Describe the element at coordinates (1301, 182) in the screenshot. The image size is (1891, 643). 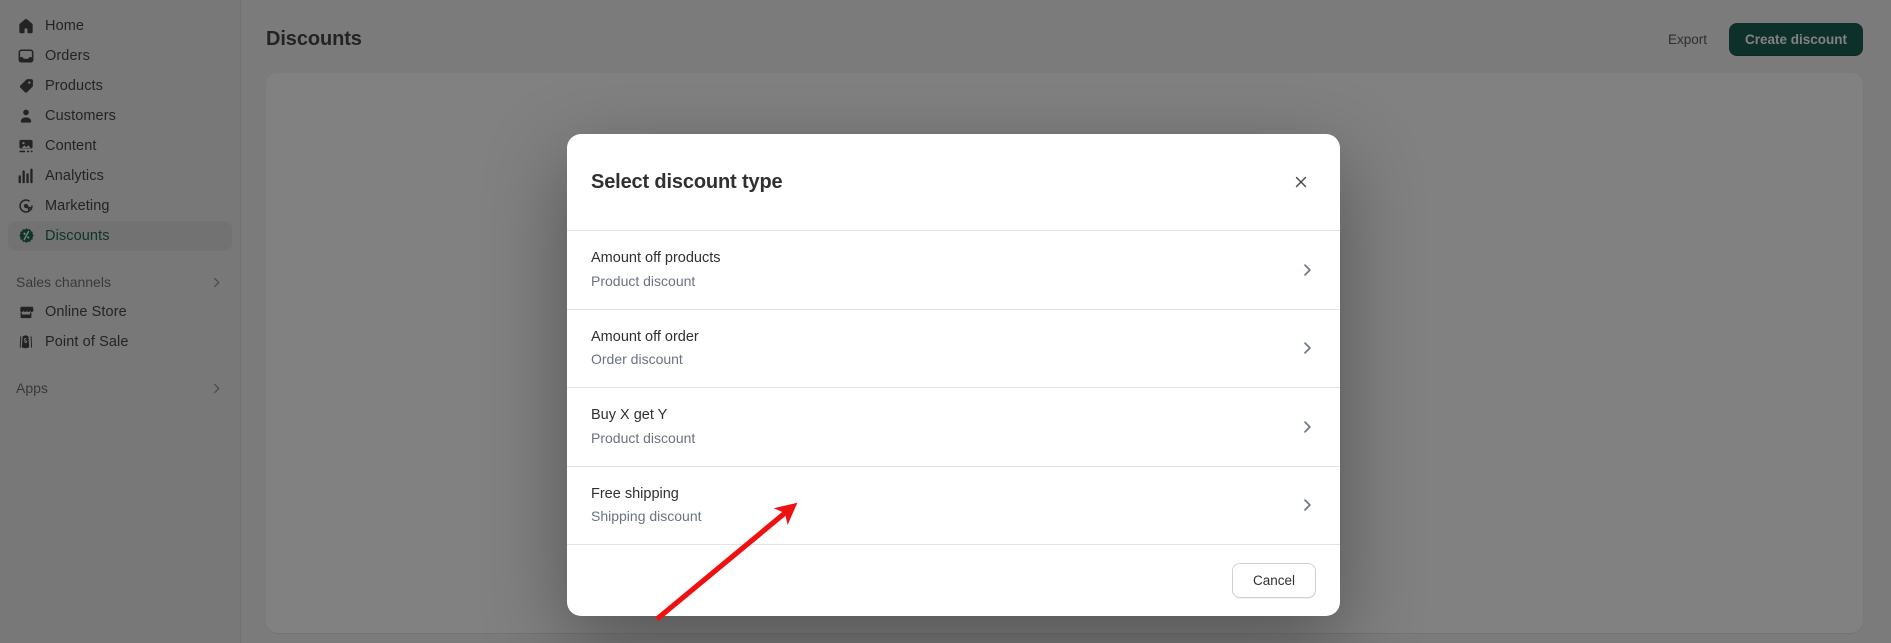
I see `close-x-icon` at that location.